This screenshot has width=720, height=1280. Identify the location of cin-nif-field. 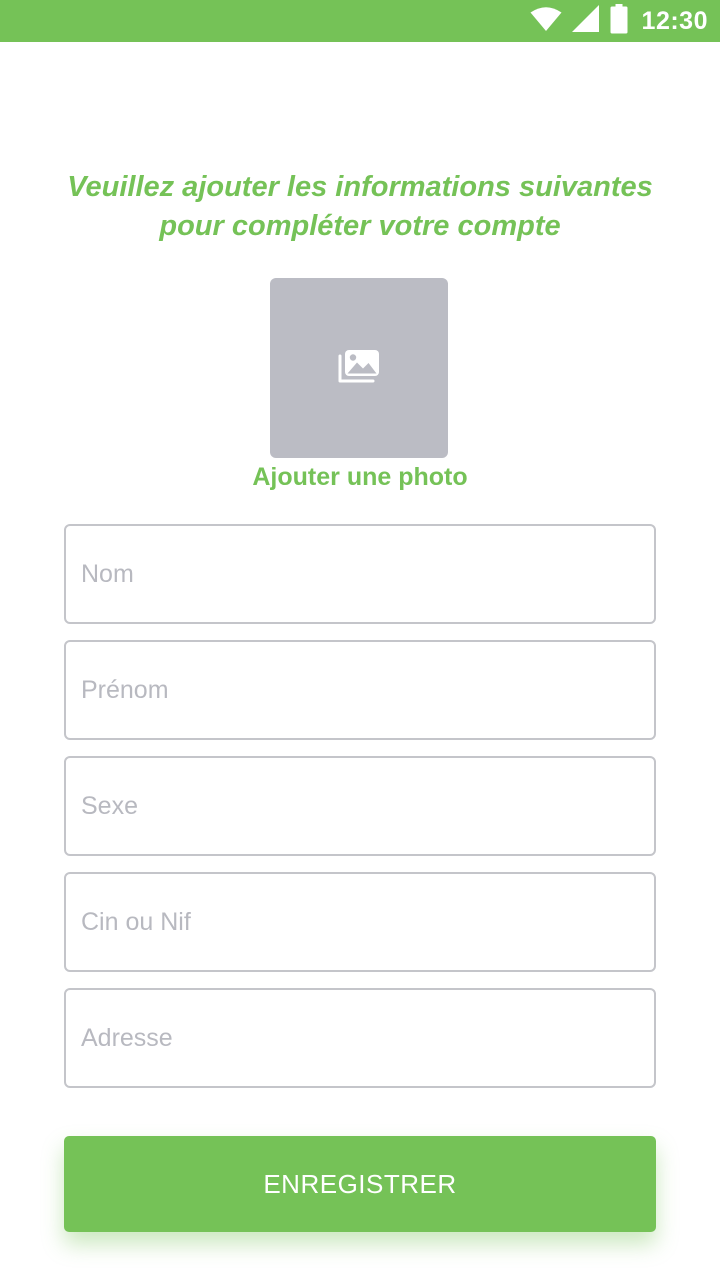
(360, 922).